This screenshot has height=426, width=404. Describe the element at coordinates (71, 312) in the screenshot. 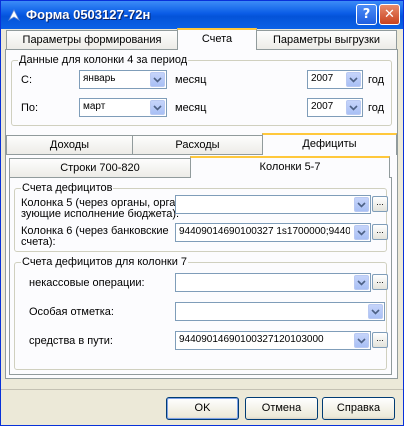

I see `special-mark-label: Особая отметка:` at that location.